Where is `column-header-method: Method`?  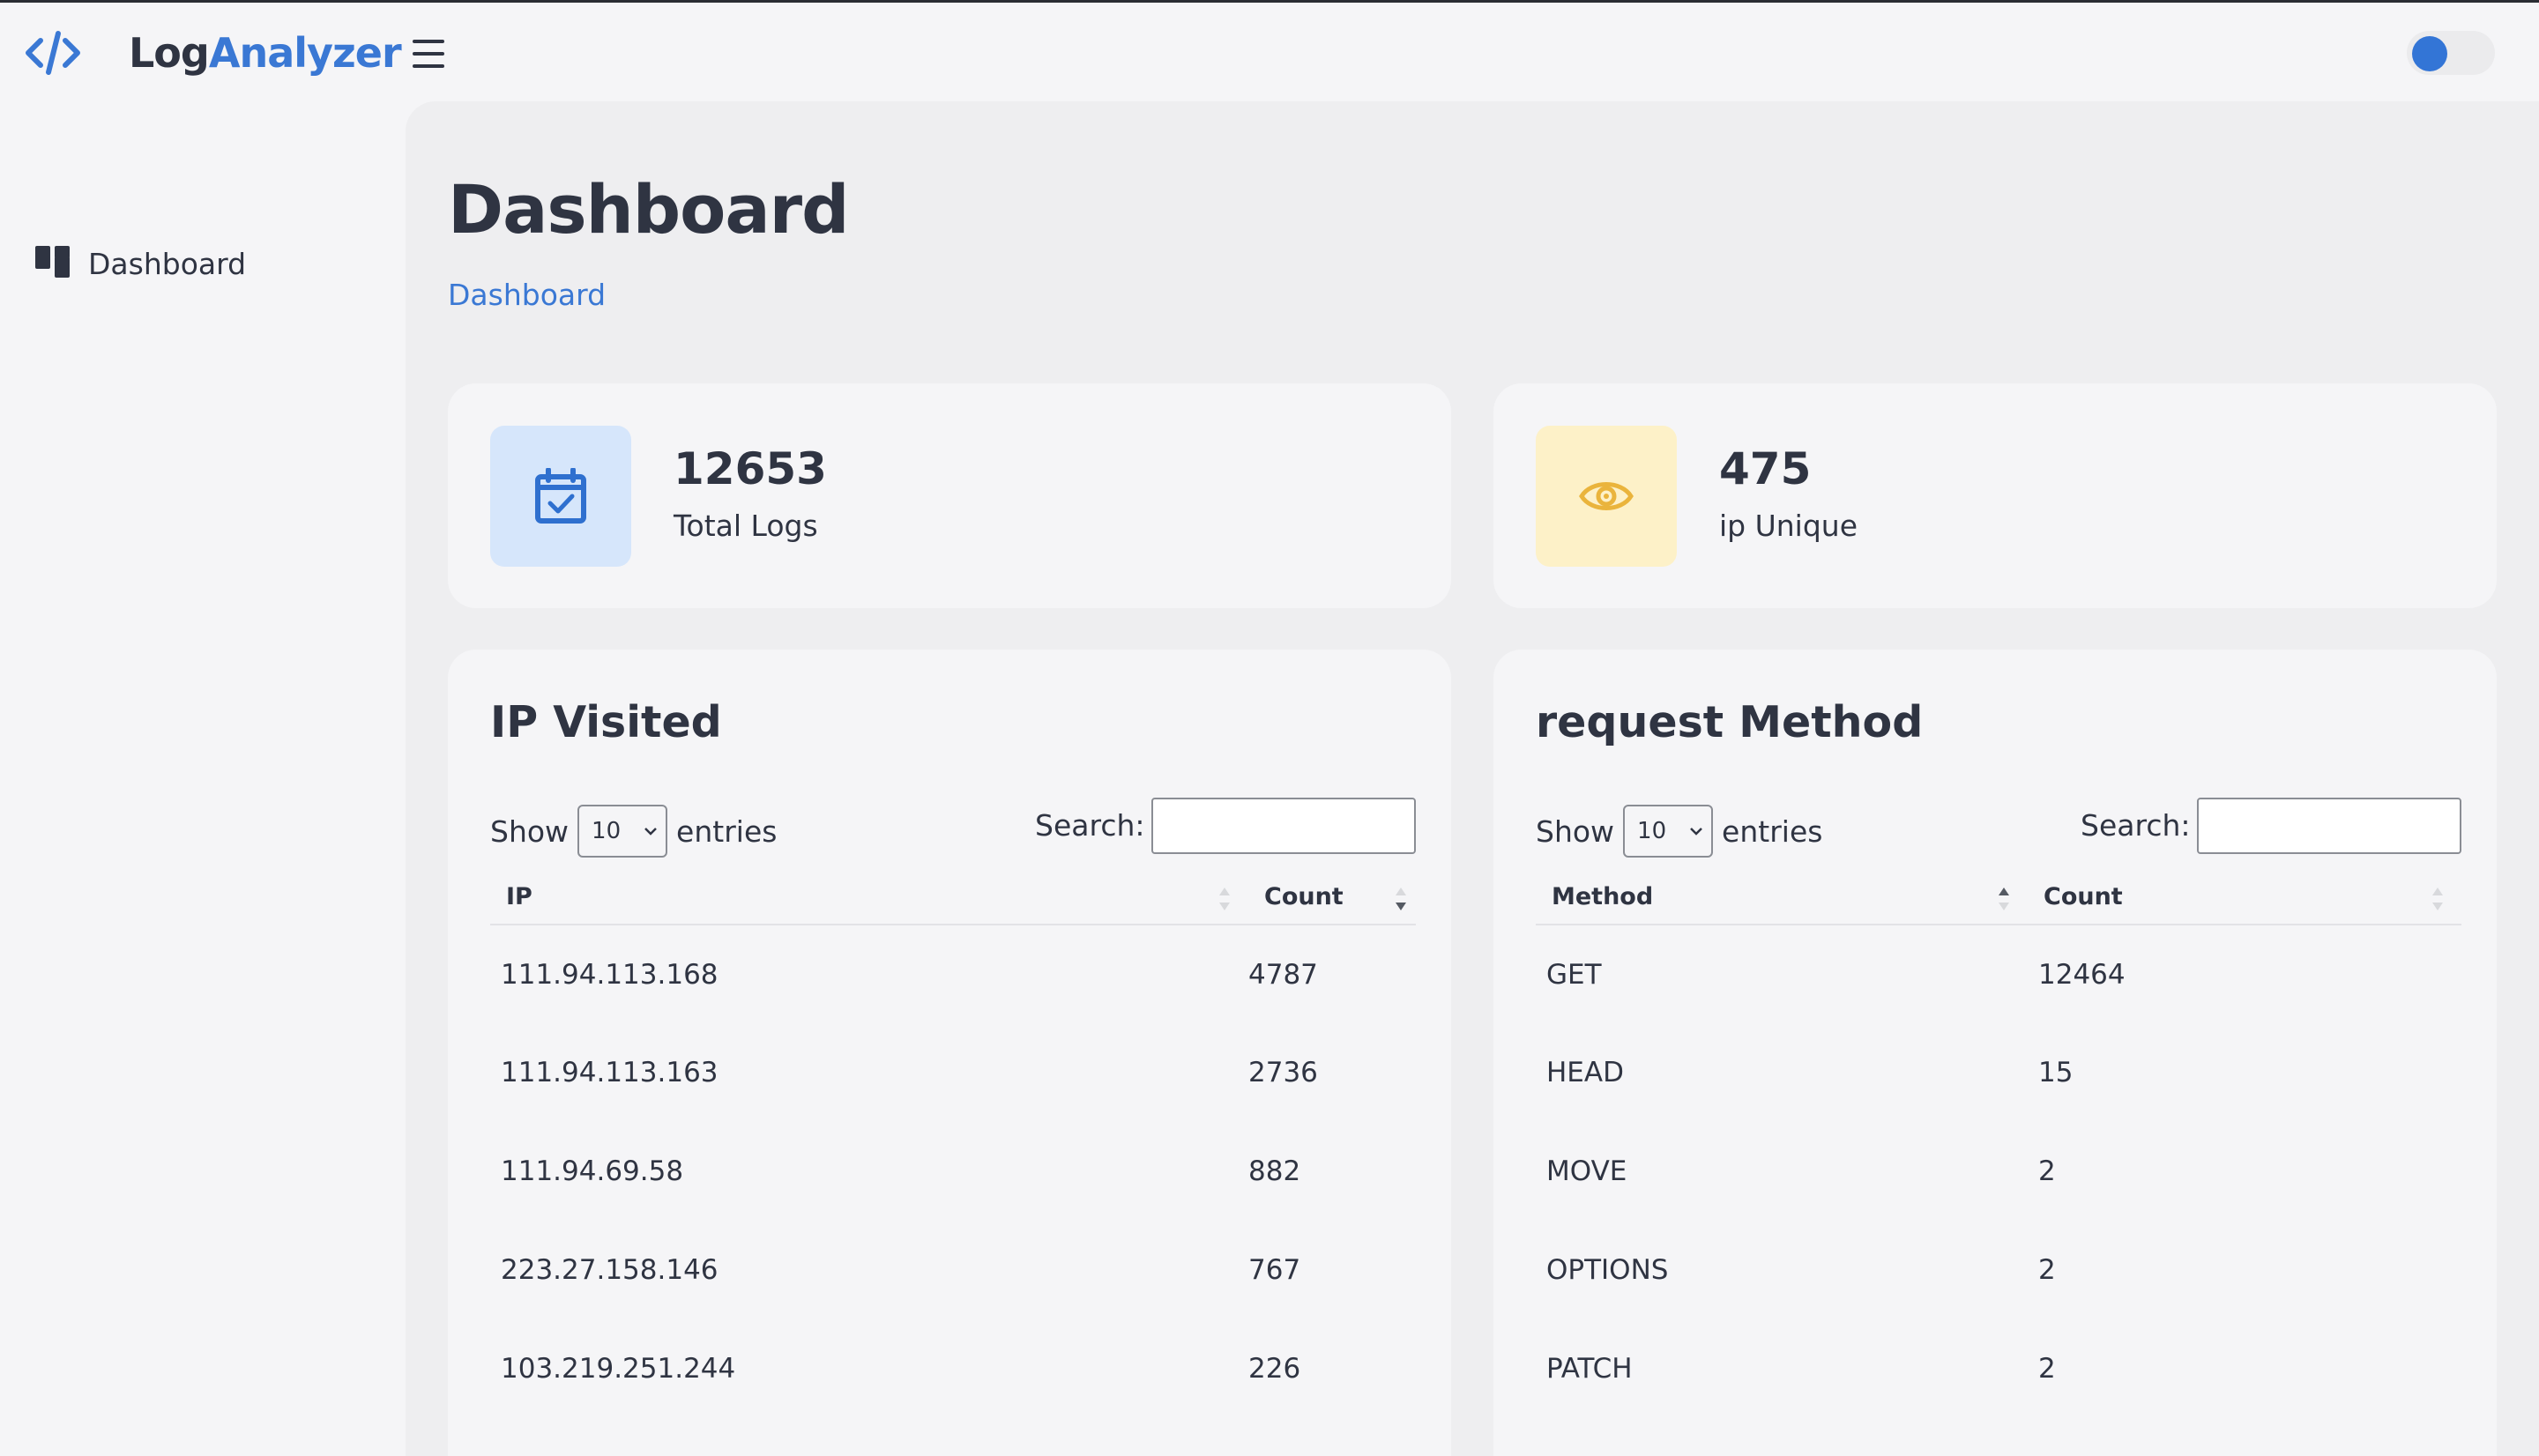
column-header-method: Method is located at coordinates (1782, 897).